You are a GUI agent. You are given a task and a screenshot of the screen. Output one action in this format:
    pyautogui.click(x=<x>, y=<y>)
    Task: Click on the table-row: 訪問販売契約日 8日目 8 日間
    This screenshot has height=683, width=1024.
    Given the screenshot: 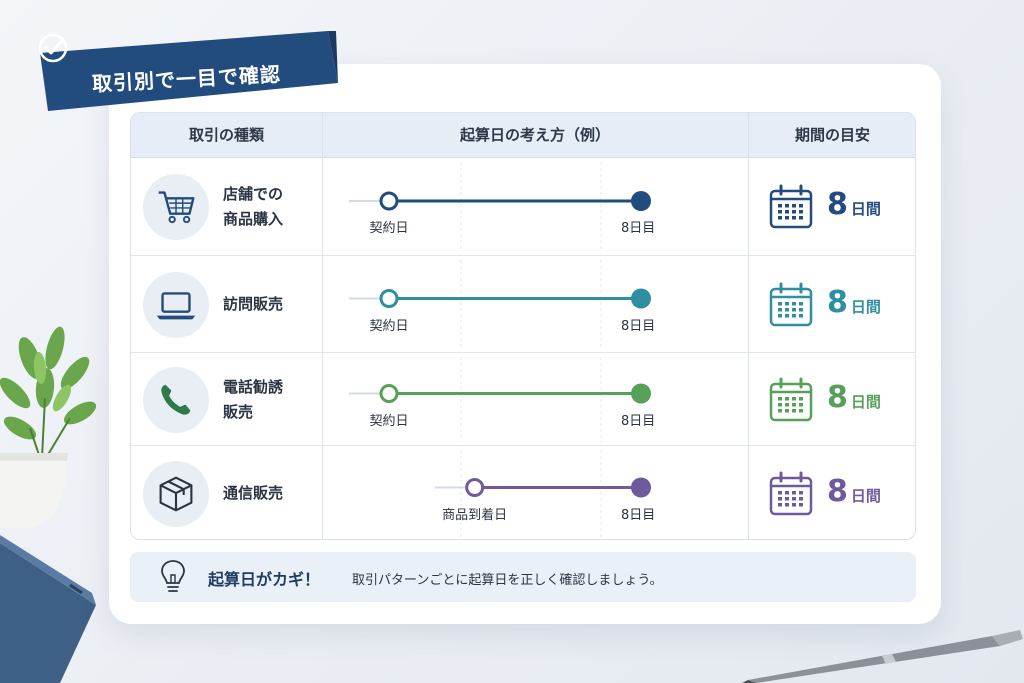 What is the action you would take?
    pyautogui.click(x=523, y=304)
    